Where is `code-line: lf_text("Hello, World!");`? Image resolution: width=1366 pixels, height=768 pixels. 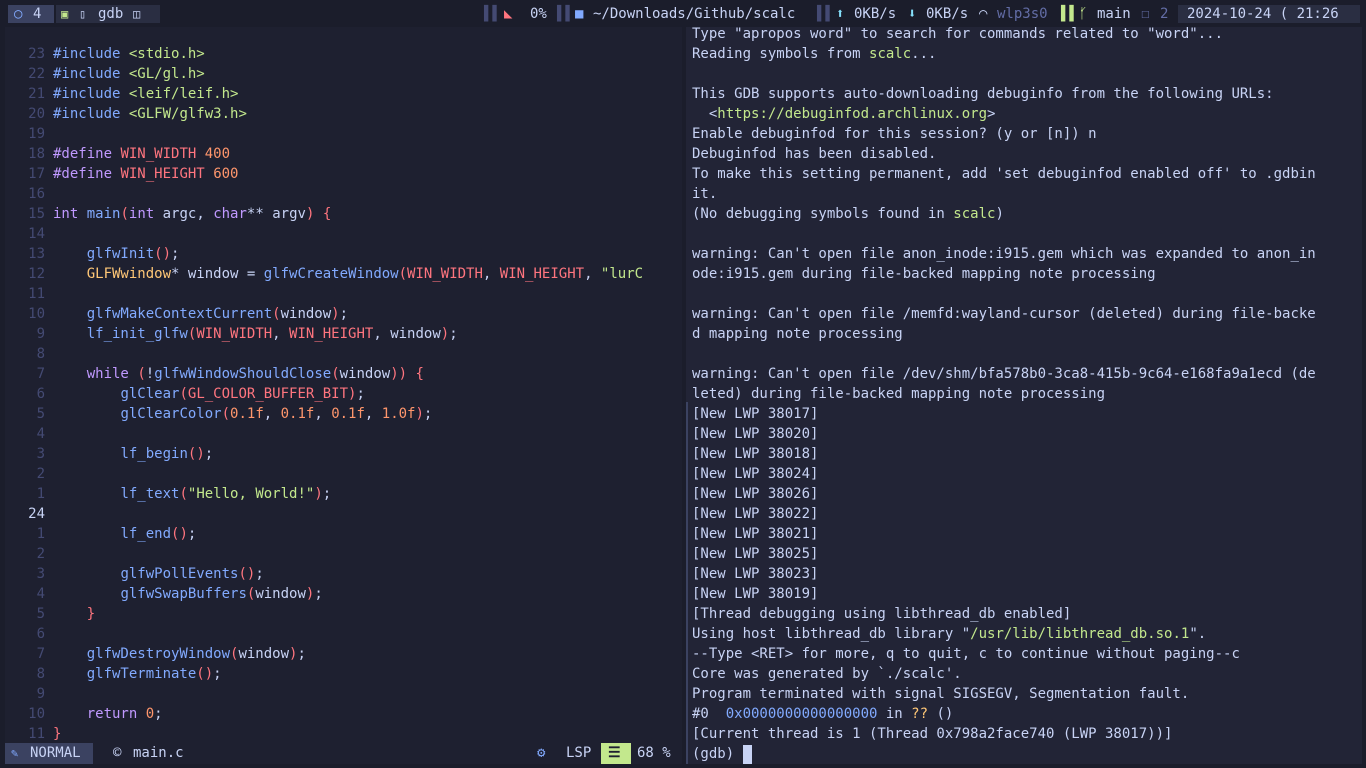 code-line: lf_text("Hello, World!"); is located at coordinates (192, 494).